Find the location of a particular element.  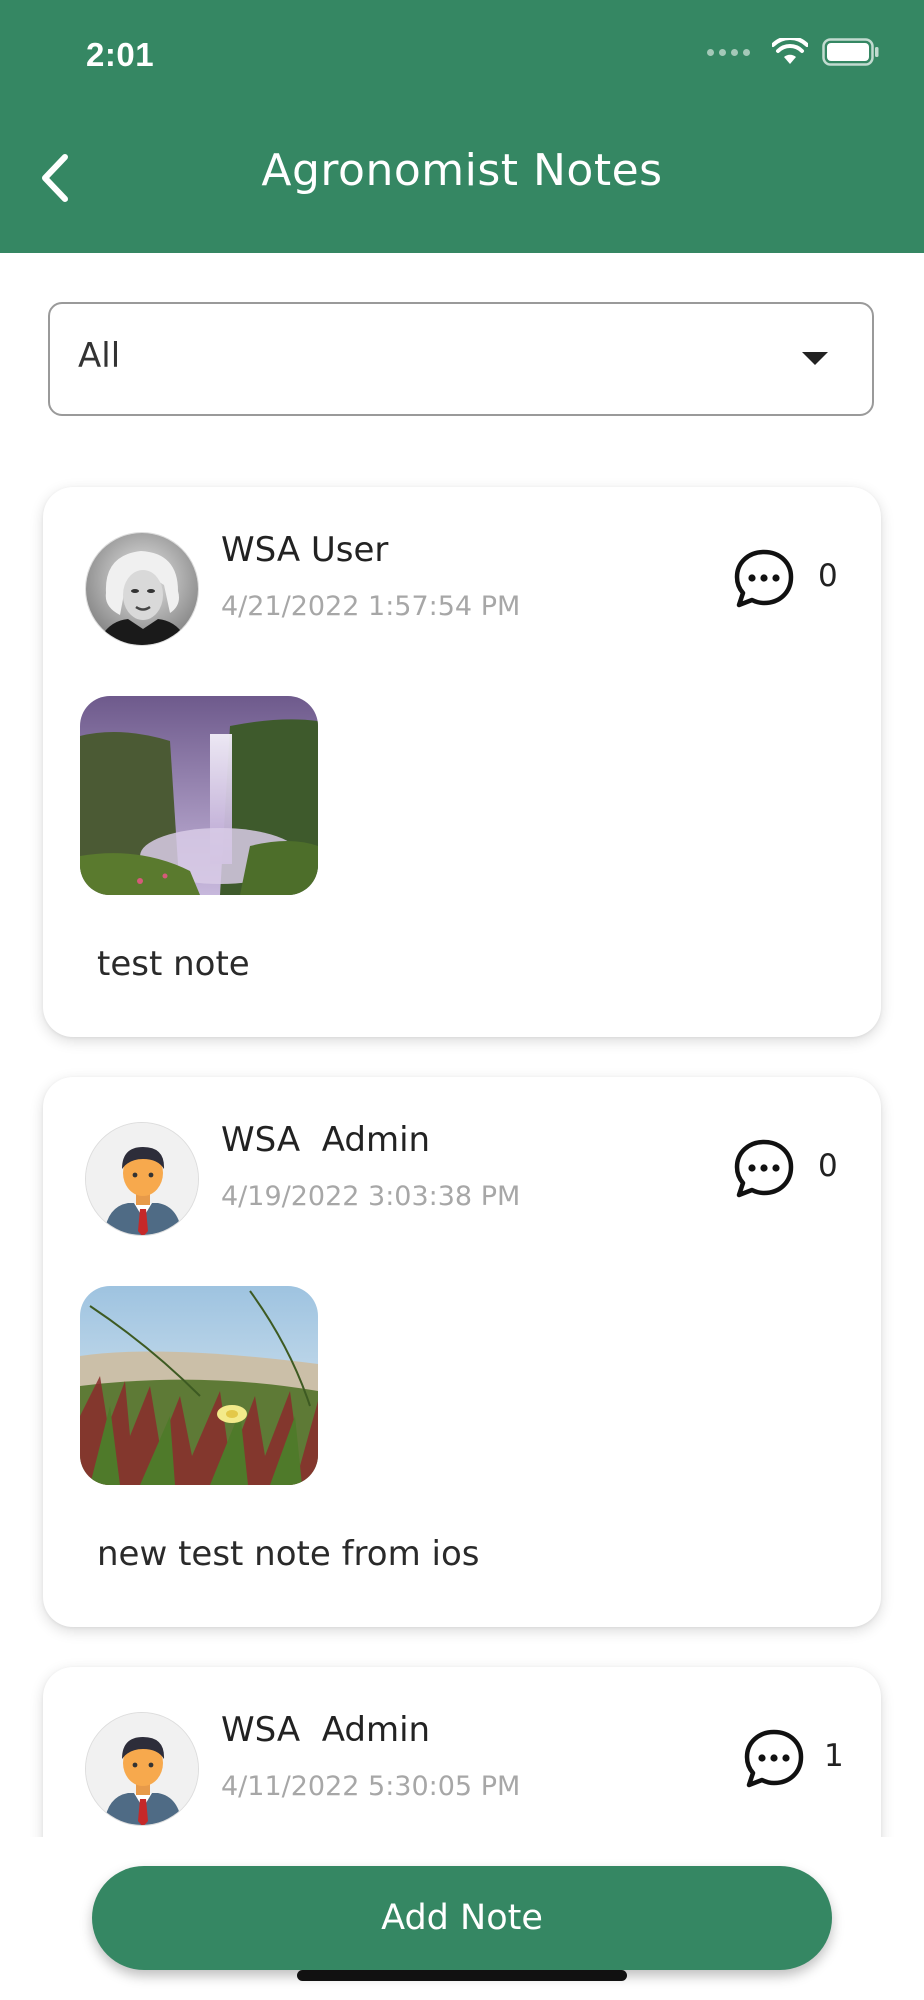

home-indicator is located at coordinates (462, 1975).